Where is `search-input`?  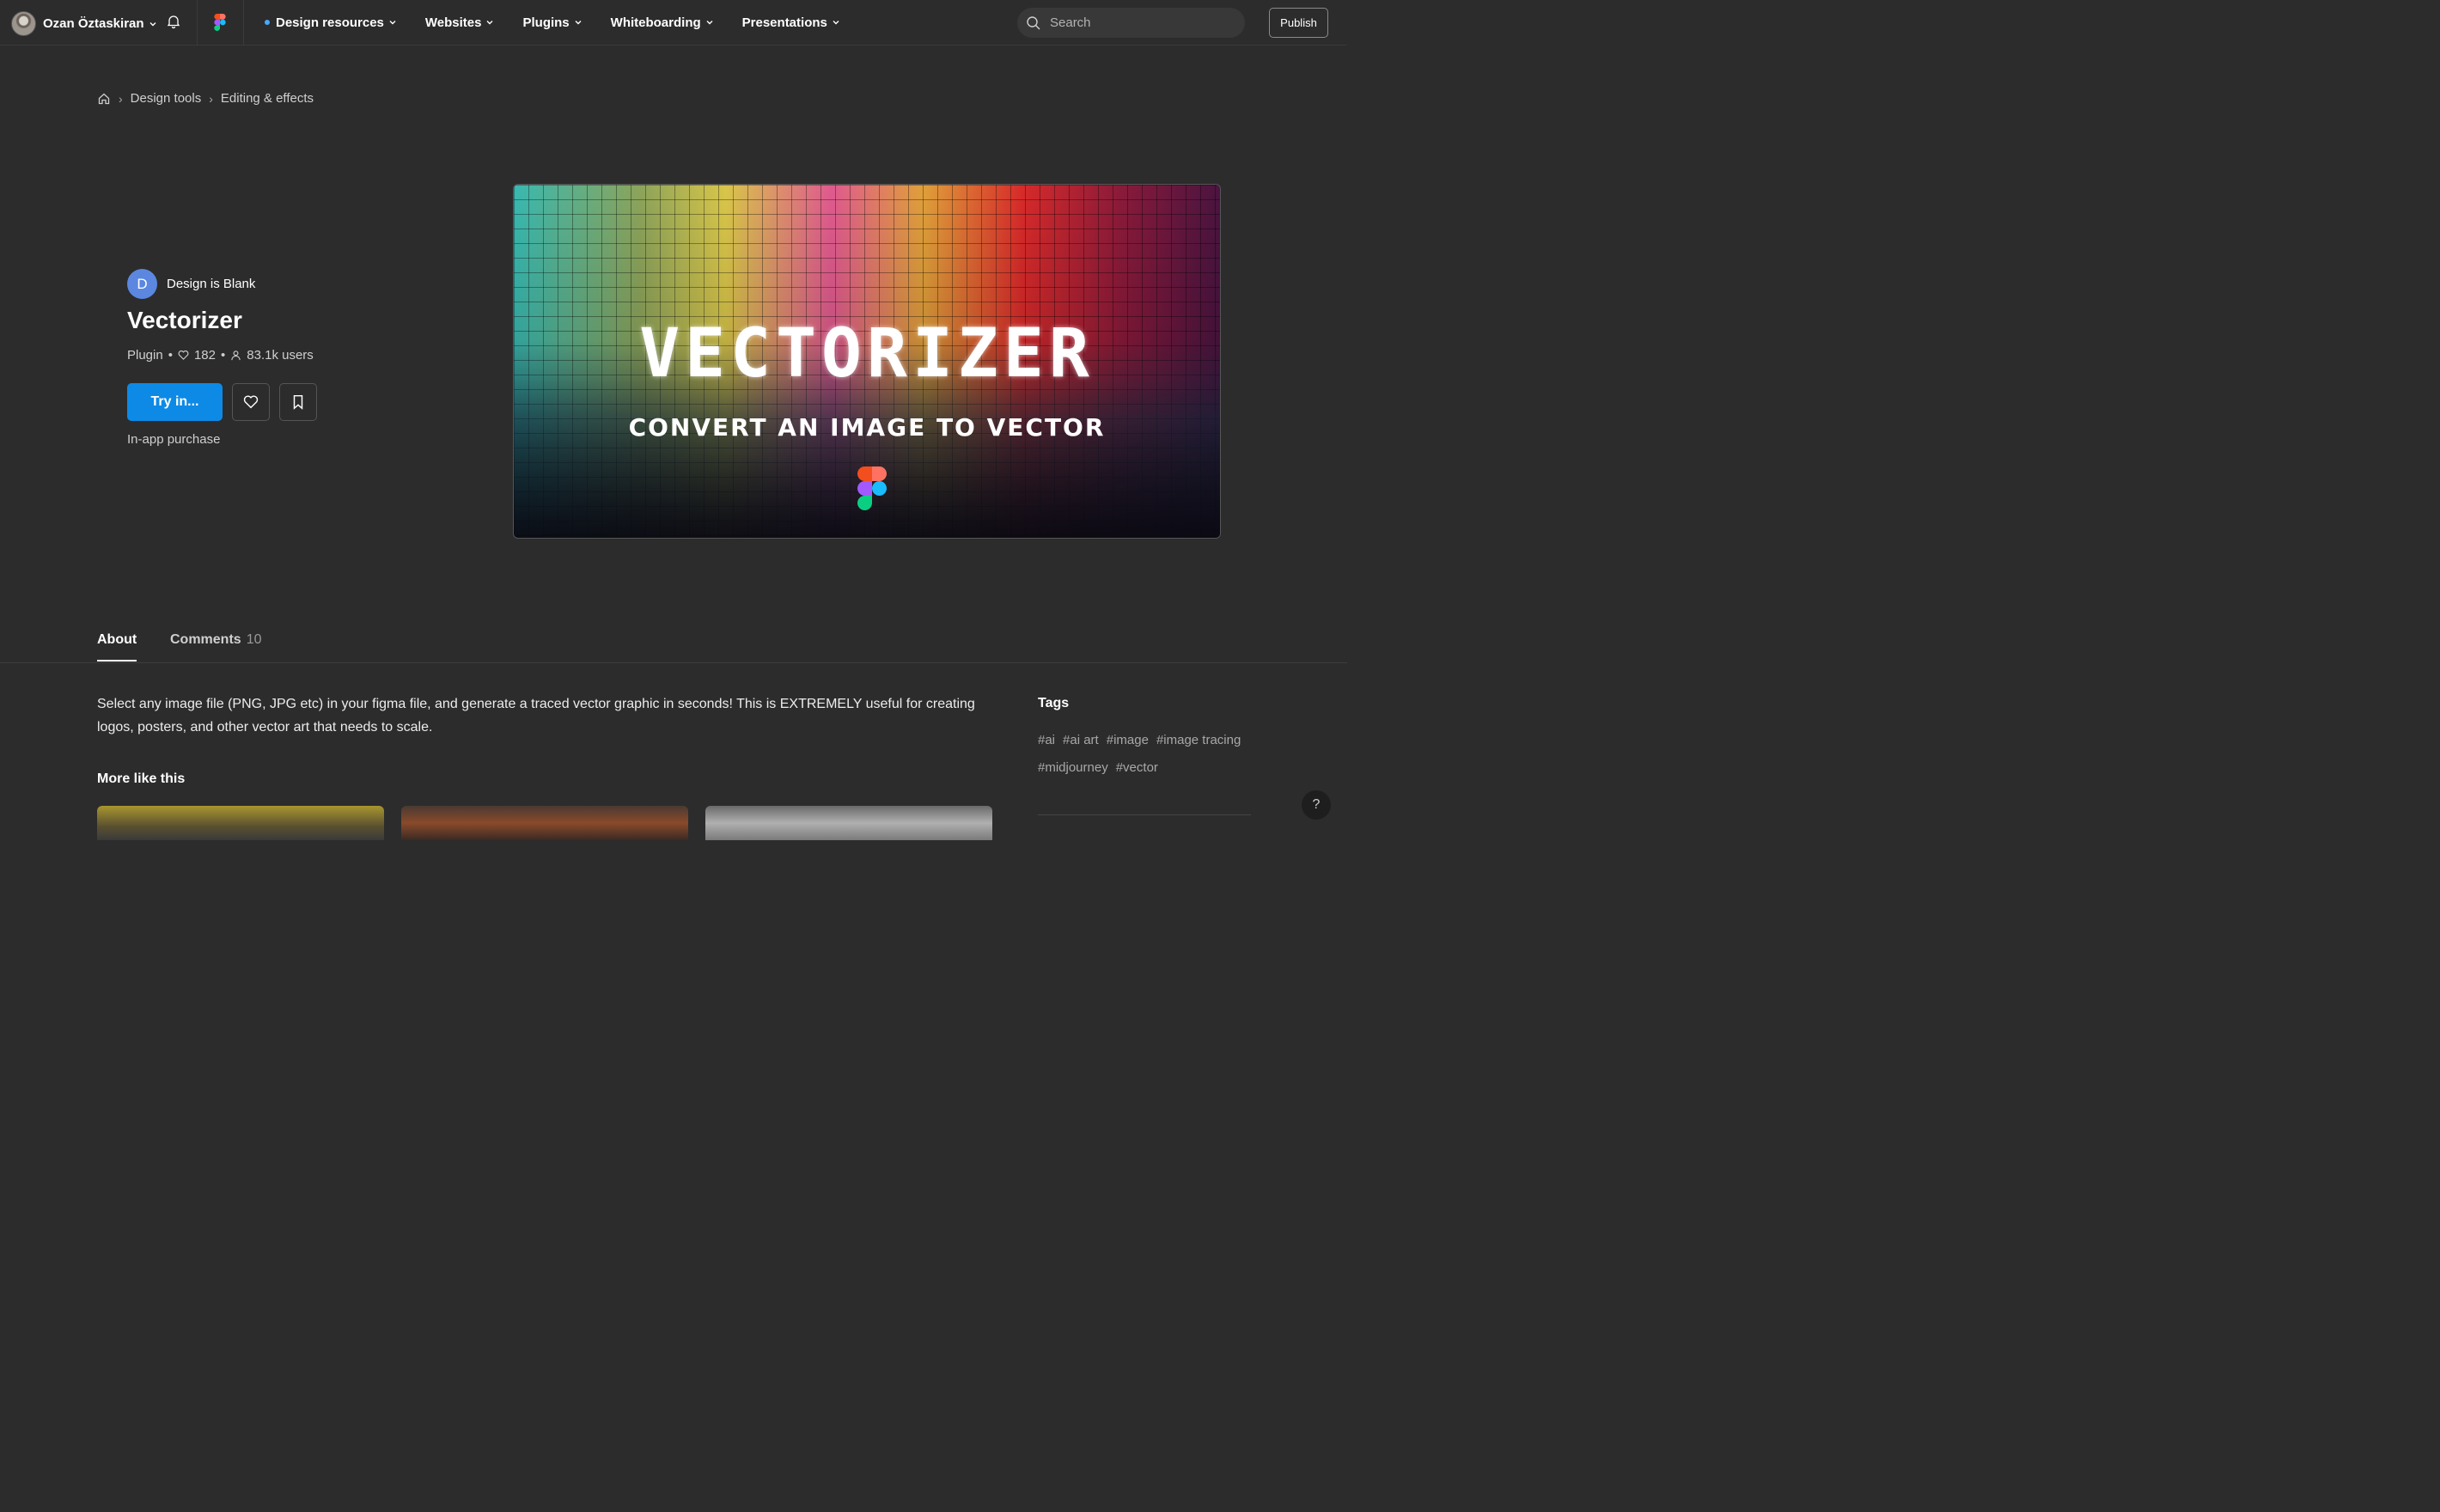 search-input is located at coordinates (1135, 23).